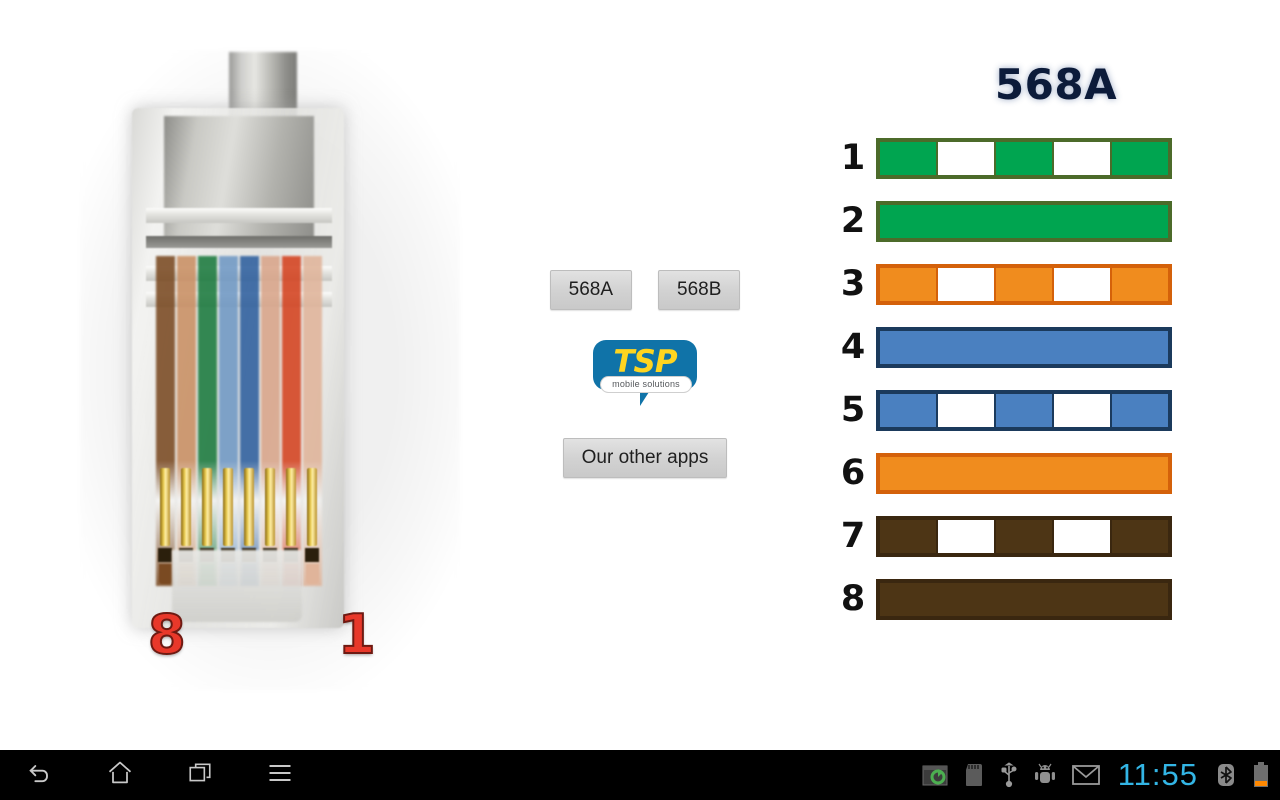  I want to click on wire-pin-number: 4, so click(853, 347).